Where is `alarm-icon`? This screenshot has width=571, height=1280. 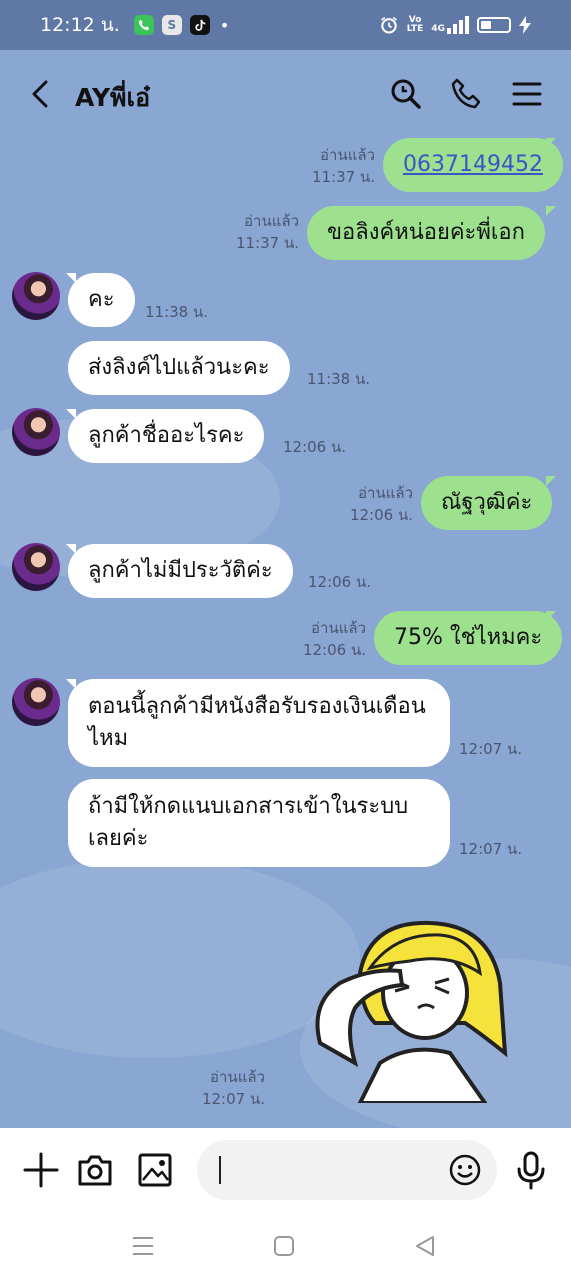 alarm-icon is located at coordinates (388, 25).